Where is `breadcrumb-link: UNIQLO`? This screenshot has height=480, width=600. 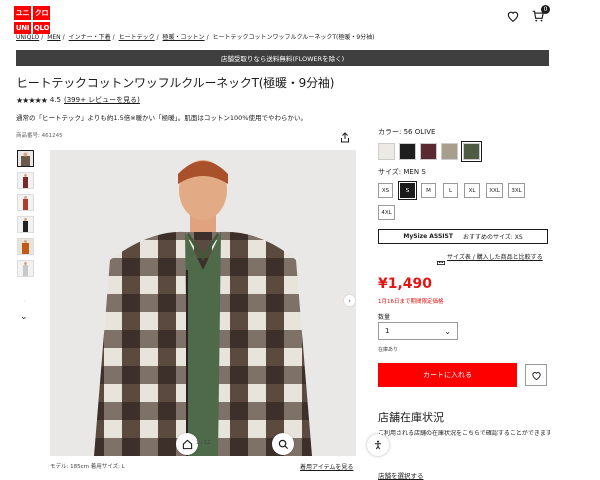 breadcrumb-link: UNIQLO is located at coordinates (27, 37).